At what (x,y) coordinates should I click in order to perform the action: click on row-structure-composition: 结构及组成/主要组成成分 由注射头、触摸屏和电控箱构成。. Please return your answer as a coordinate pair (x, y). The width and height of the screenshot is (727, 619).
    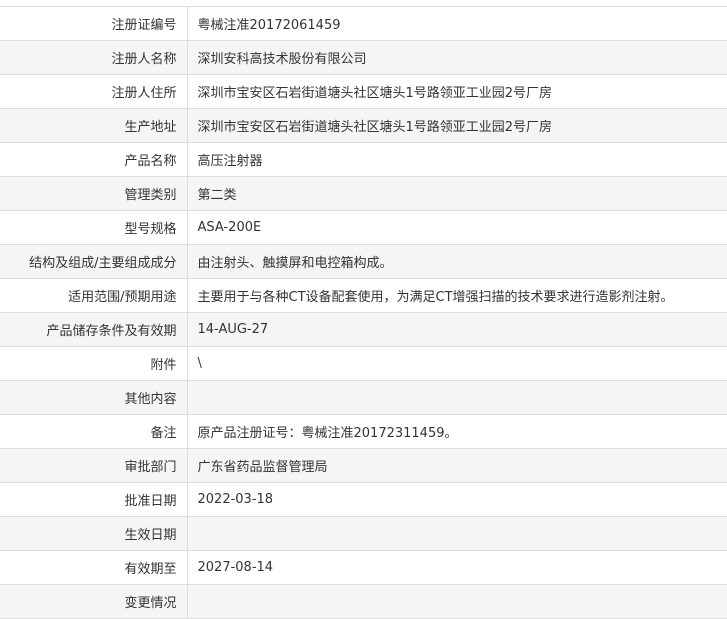
    Looking at the image, I should click on (363, 261).